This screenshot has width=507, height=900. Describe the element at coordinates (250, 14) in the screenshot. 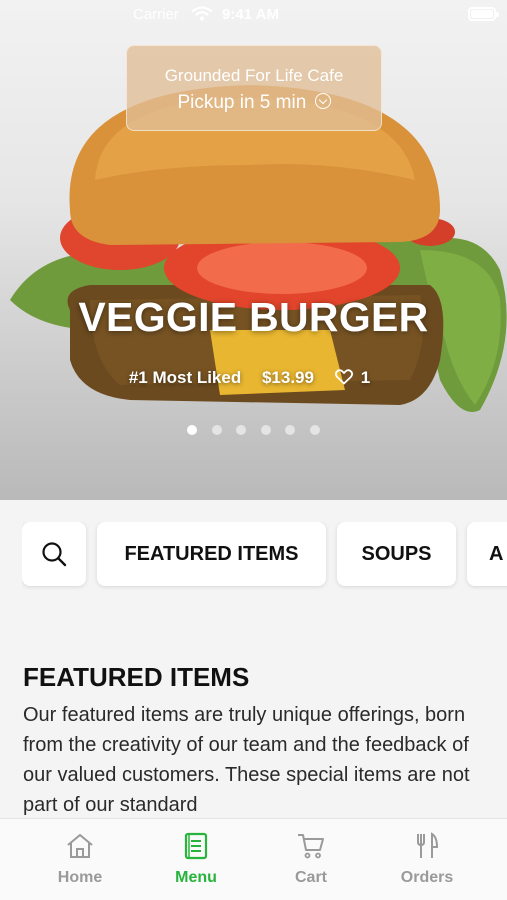

I see `status-time: 9:41 AM` at that location.